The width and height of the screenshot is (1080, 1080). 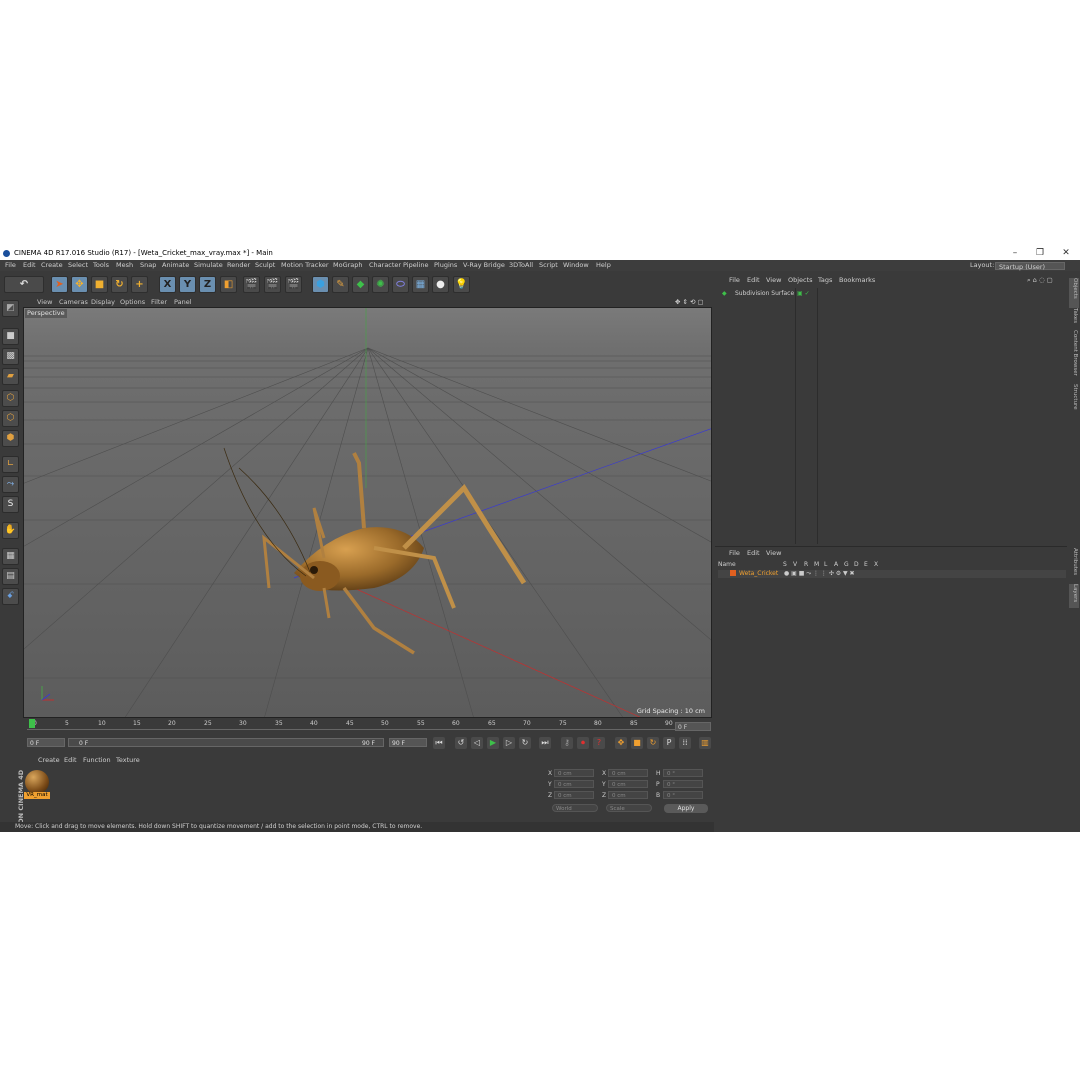 I want to click on size-mode-select: Scale, so click(x=629, y=808).